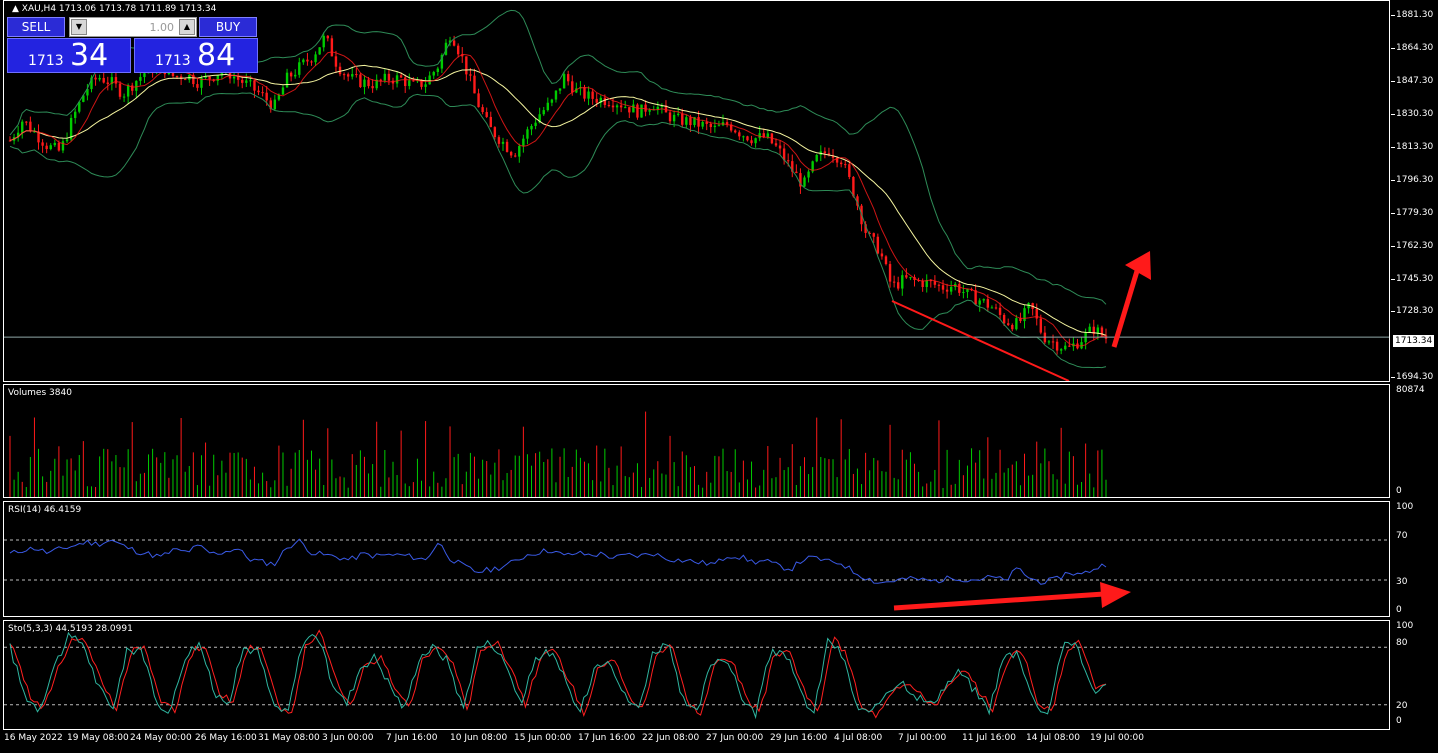  Describe the element at coordinates (1415, 147) in the screenshot. I see `price-axis-label: 1813.30` at that location.